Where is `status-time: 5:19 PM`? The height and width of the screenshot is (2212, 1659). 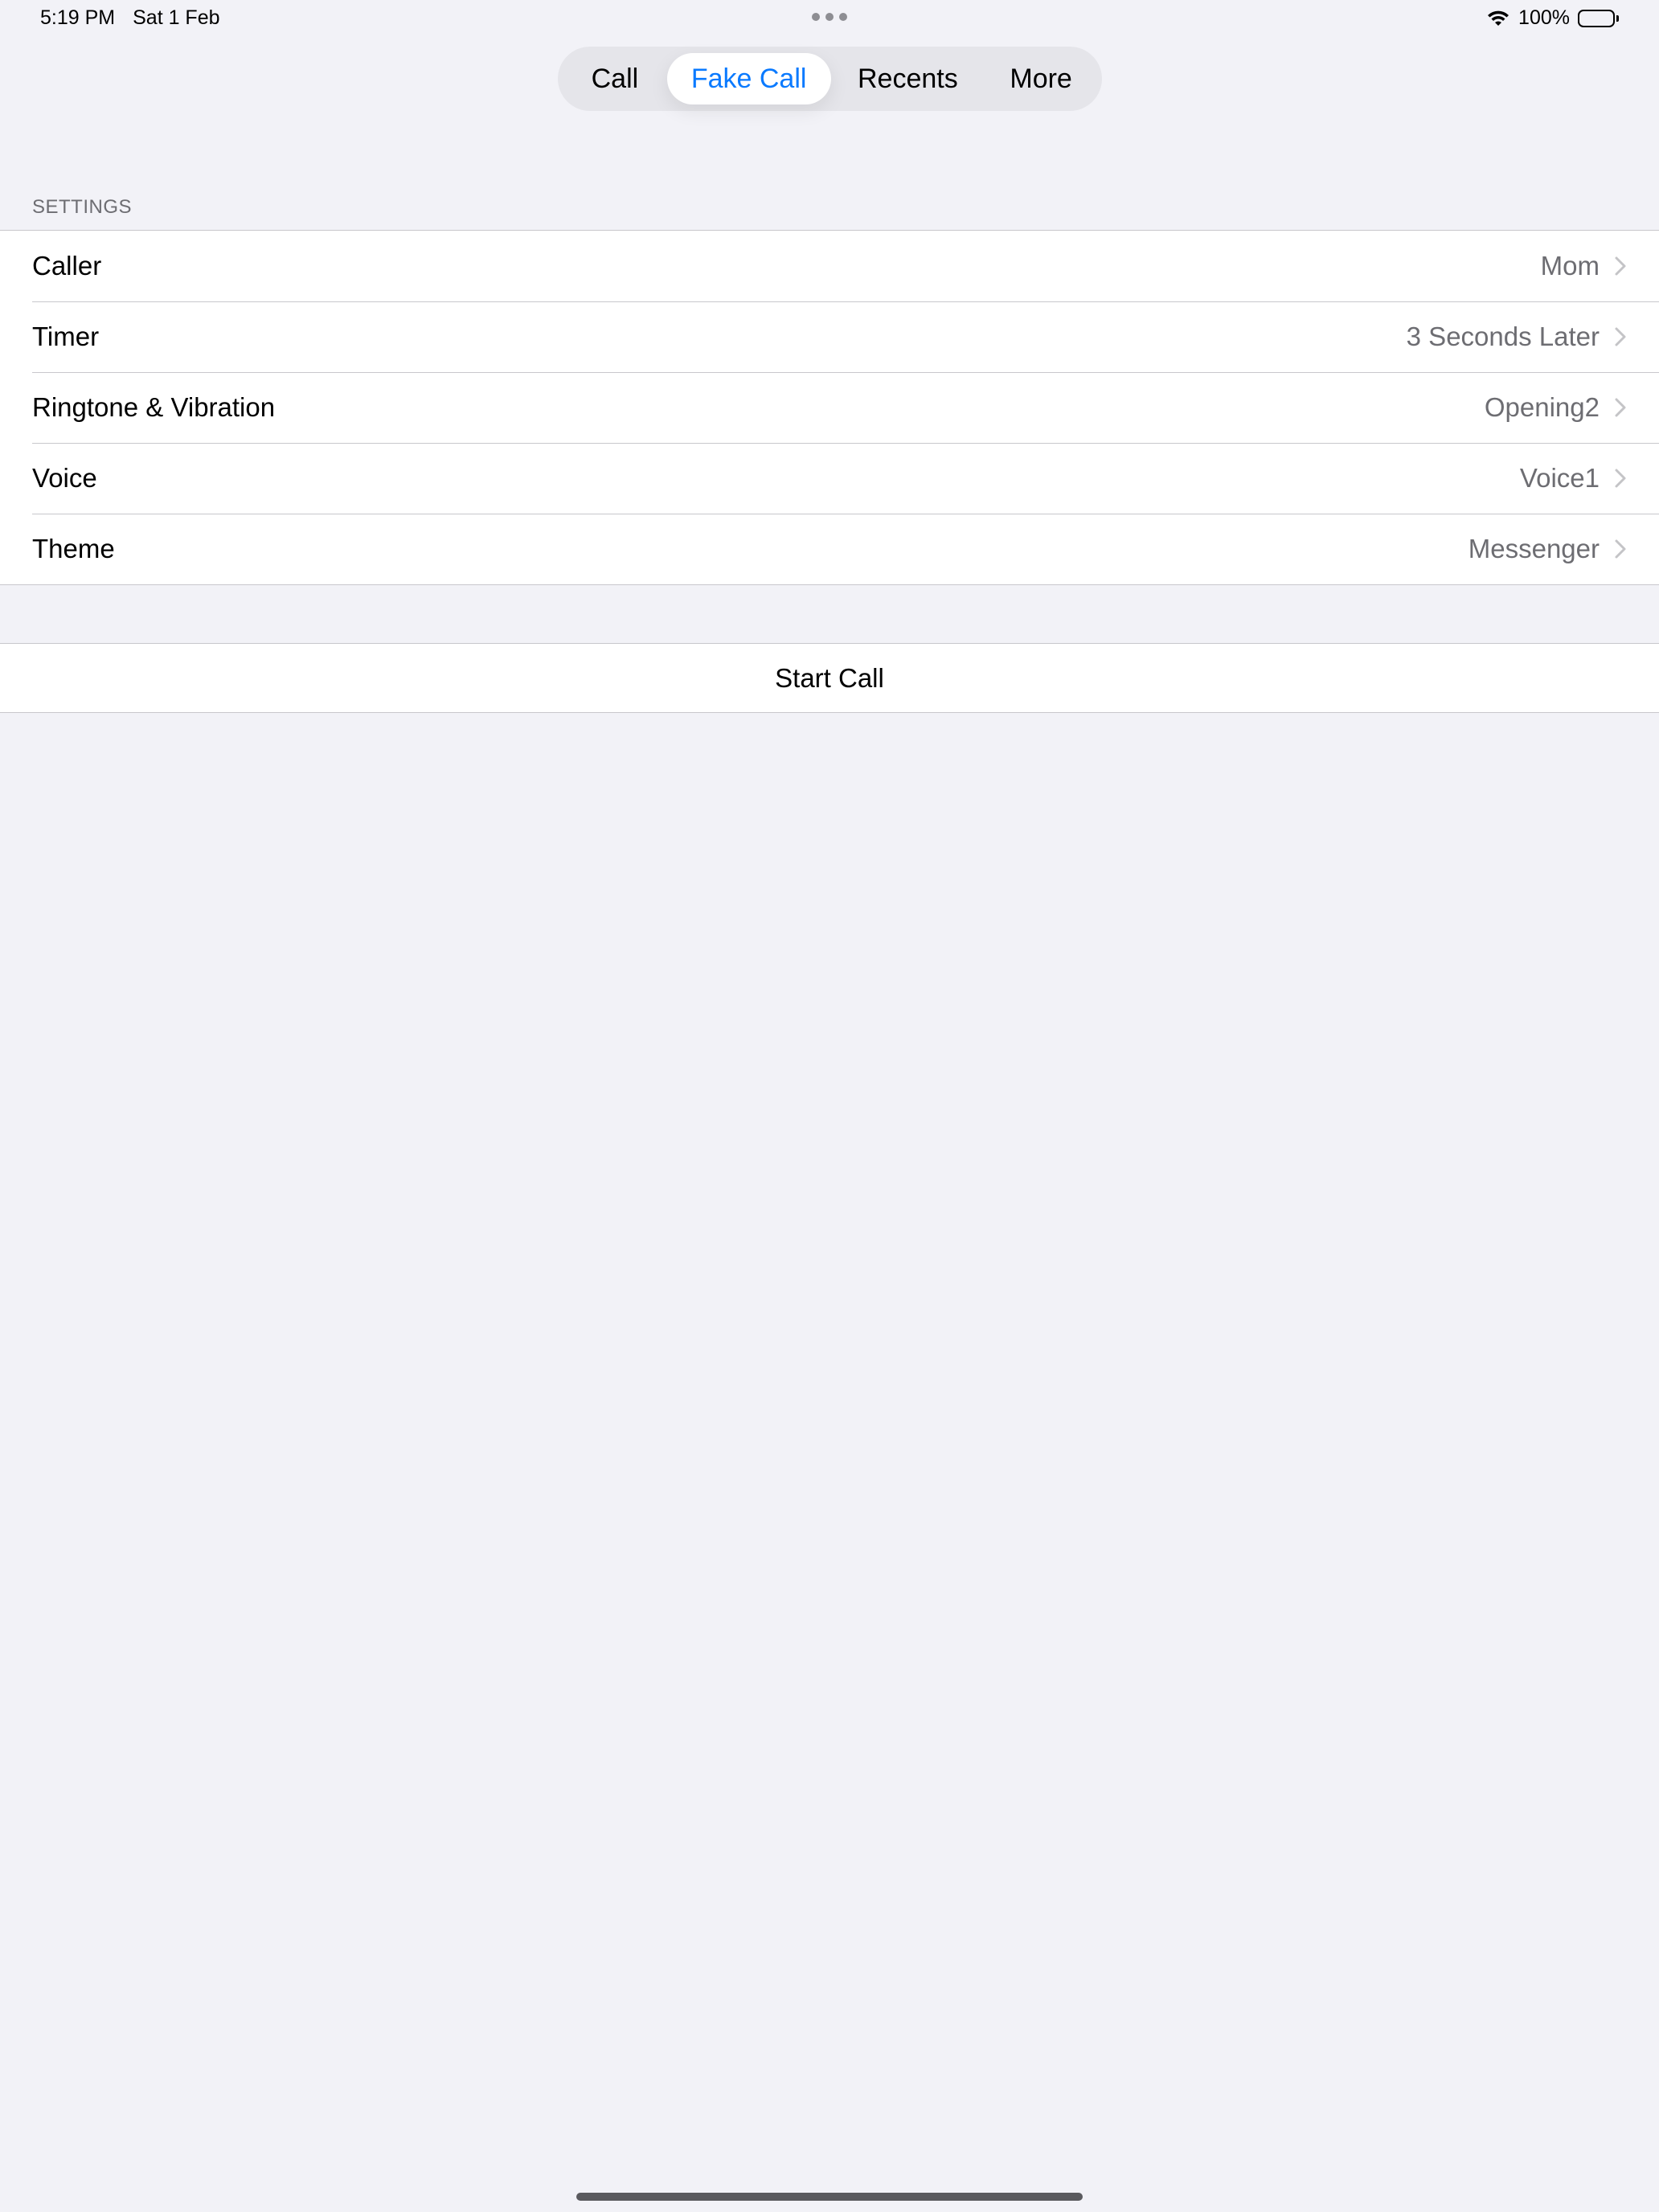 status-time: 5:19 PM is located at coordinates (78, 17).